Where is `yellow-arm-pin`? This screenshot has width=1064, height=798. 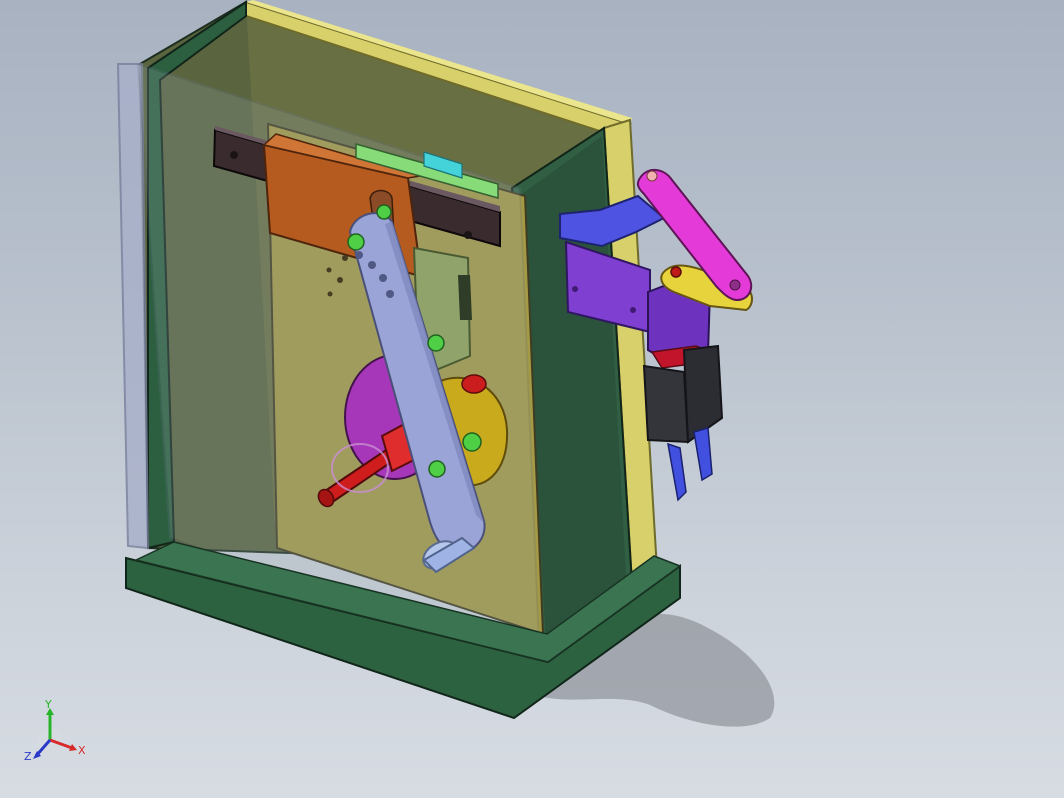
yellow-arm-pin is located at coordinates (676, 272).